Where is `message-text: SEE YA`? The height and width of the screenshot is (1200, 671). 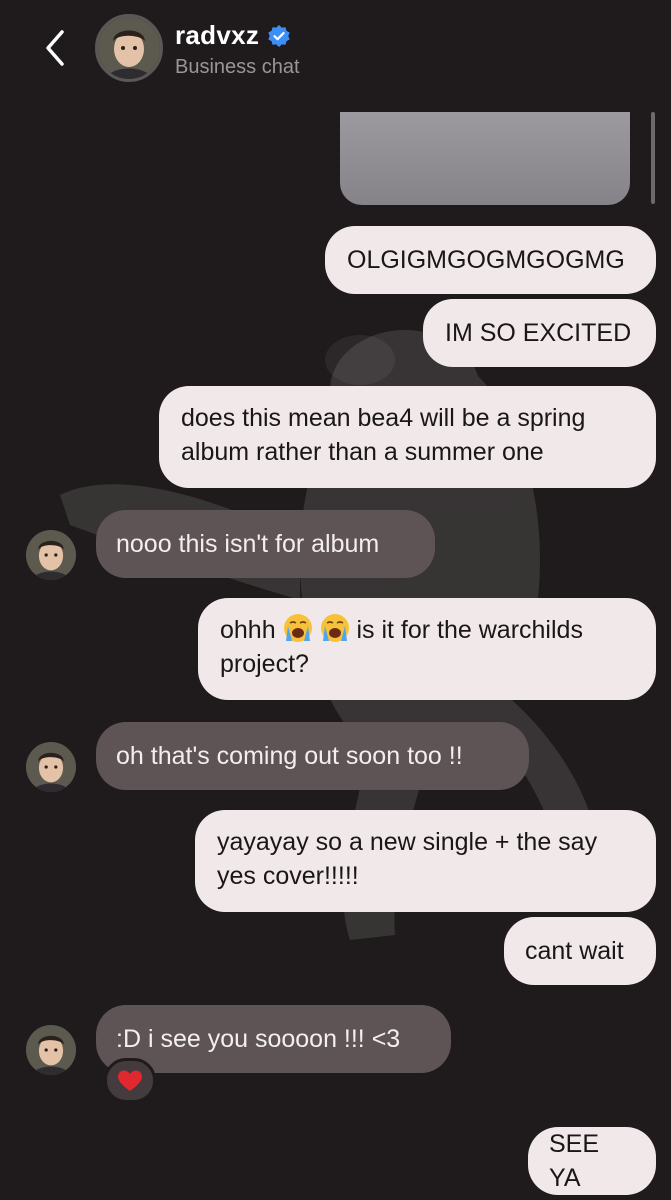
message-text: SEE YA is located at coordinates (574, 1161).